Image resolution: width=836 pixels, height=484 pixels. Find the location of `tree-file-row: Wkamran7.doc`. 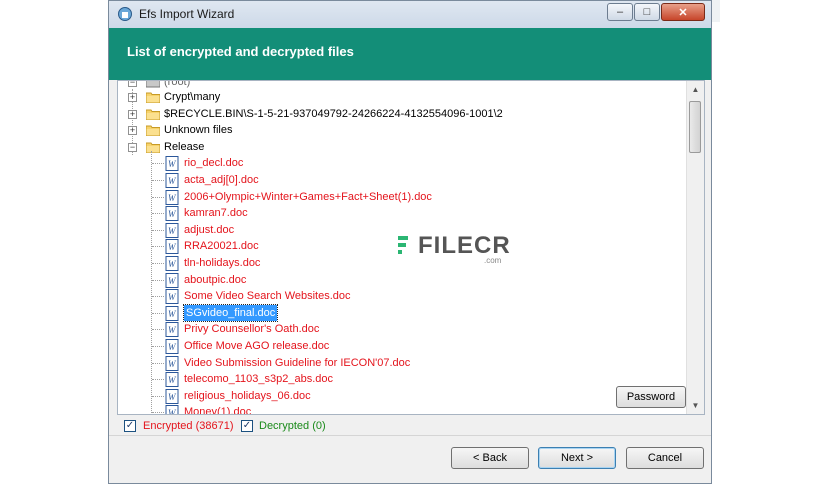

tree-file-row: Wkamran7.doc is located at coordinates (403, 213).